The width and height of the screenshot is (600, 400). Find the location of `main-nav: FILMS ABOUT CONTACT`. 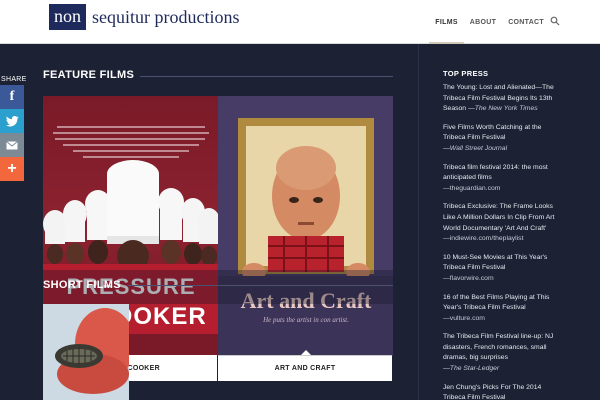

main-nav: FILMS ABOUT CONTACT is located at coordinates (489, 22).